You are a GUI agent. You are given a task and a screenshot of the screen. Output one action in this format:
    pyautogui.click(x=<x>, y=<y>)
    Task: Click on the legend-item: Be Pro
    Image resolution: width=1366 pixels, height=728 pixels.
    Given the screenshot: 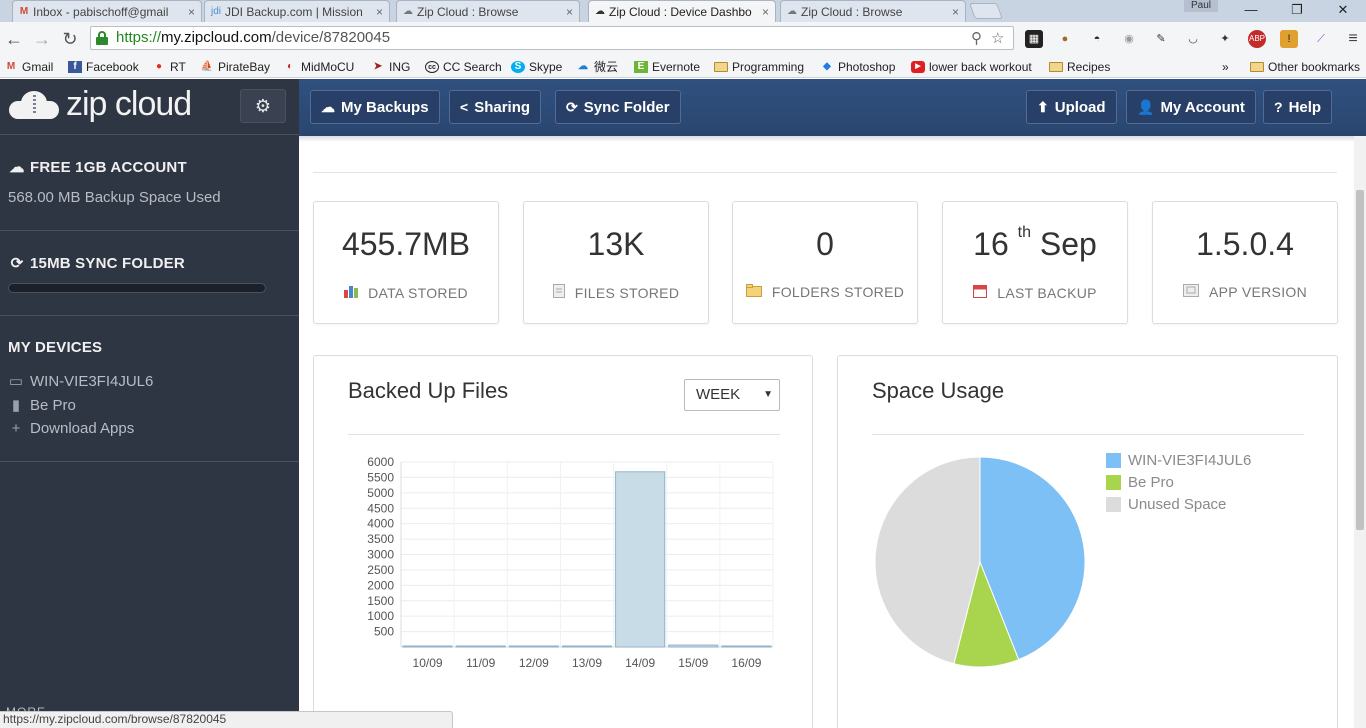 What is the action you would take?
    pyautogui.click(x=1140, y=483)
    